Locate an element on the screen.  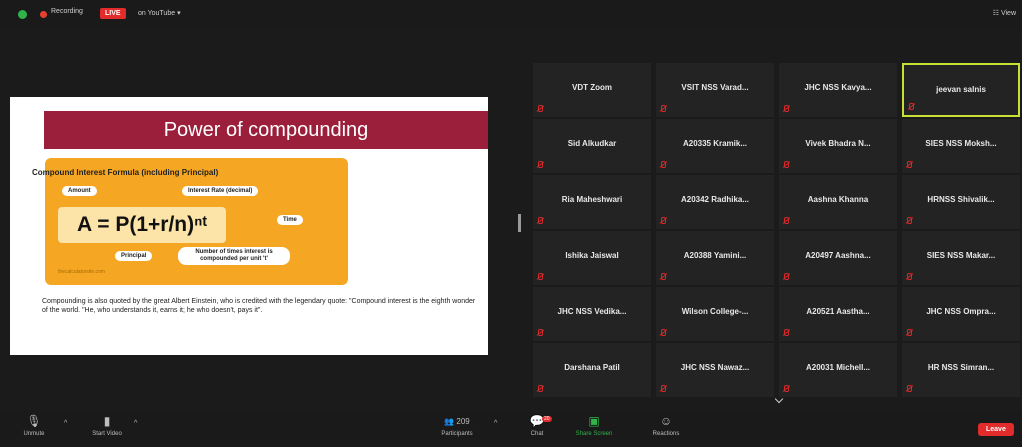
participant-tile: Ria Maheshwari is located at coordinates (592, 202).